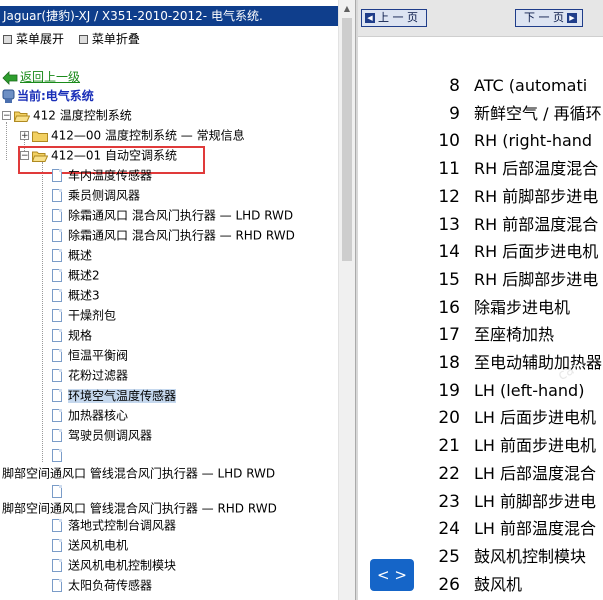 The height and width of the screenshot is (600, 603). What do you see at coordinates (116, 39) in the screenshot?
I see `menu-collapse-link: 菜单折叠` at bounding box center [116, 39].